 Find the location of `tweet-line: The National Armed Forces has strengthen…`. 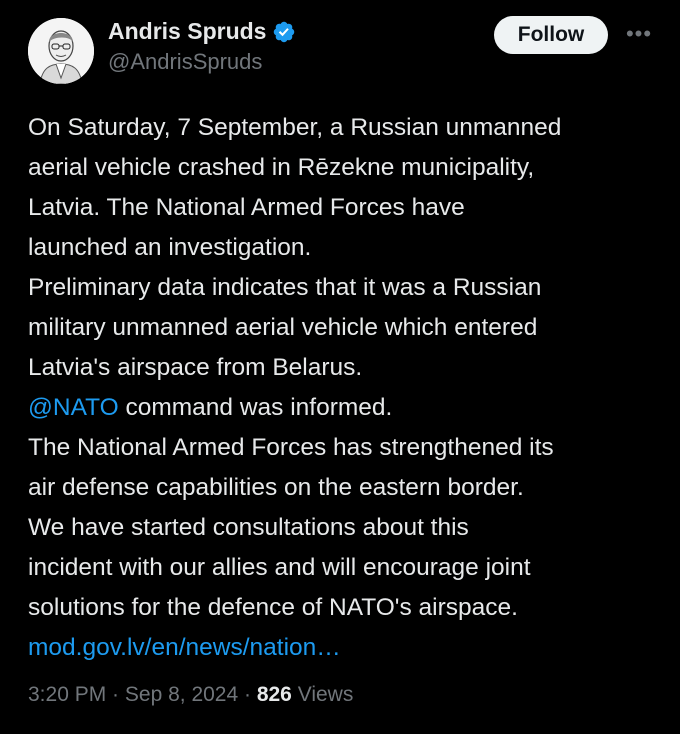

tweet-line: The National Armed Forces has strengthen… is located at coordinates (291, 447).